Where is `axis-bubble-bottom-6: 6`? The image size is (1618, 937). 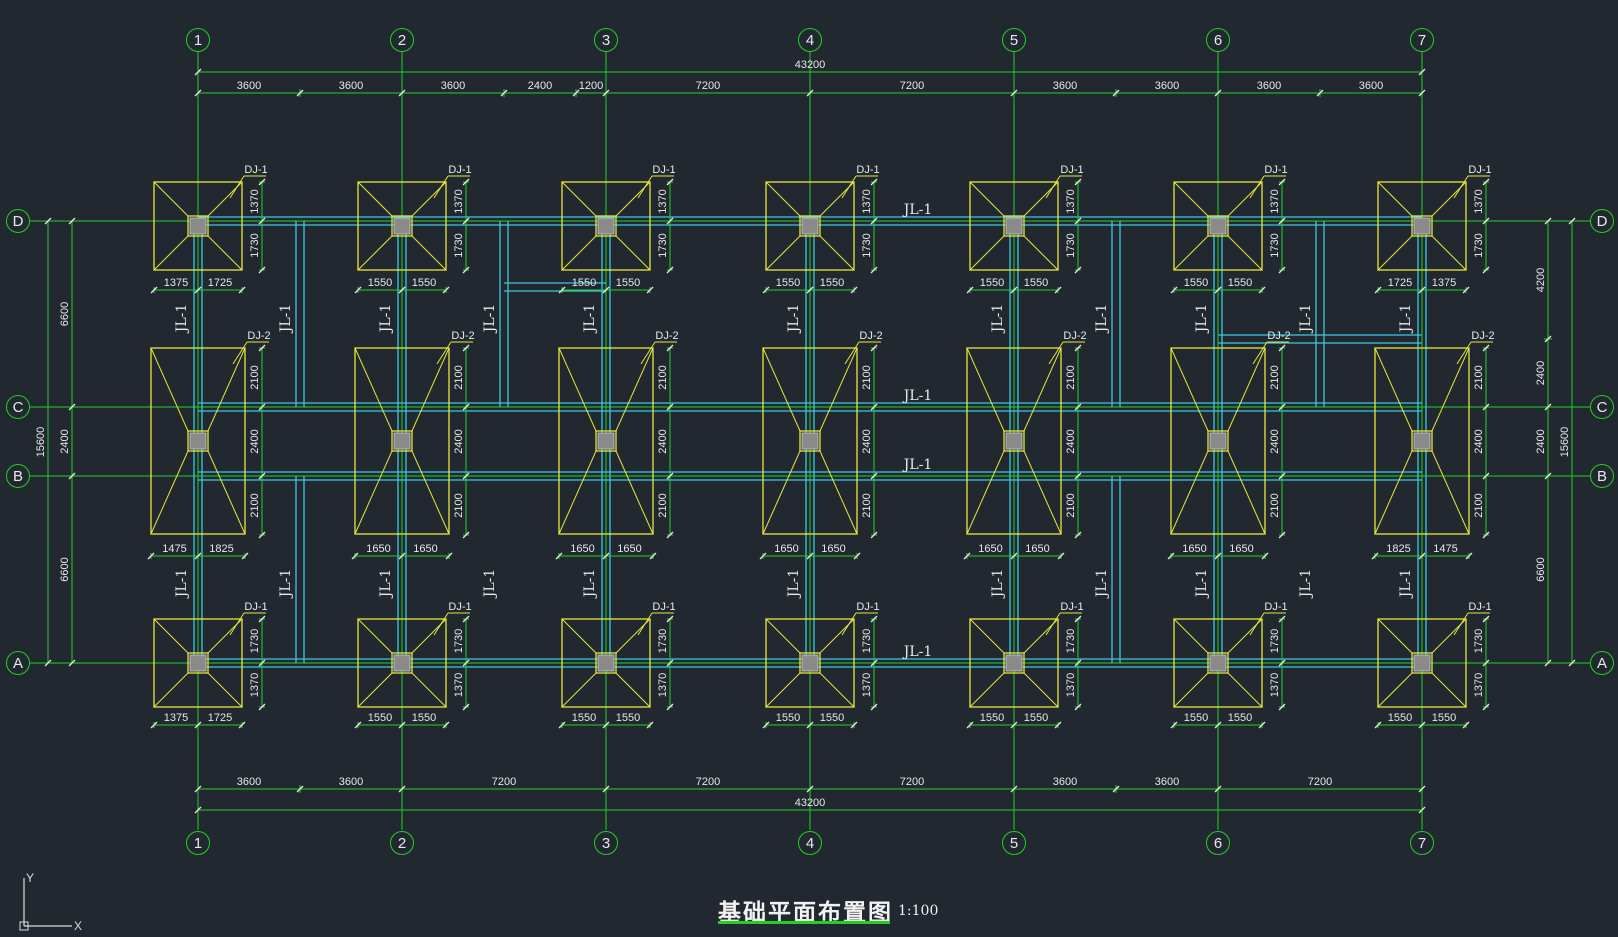
axis-bubble-bottom-6: 6 is located at coordinates (1218, 843).